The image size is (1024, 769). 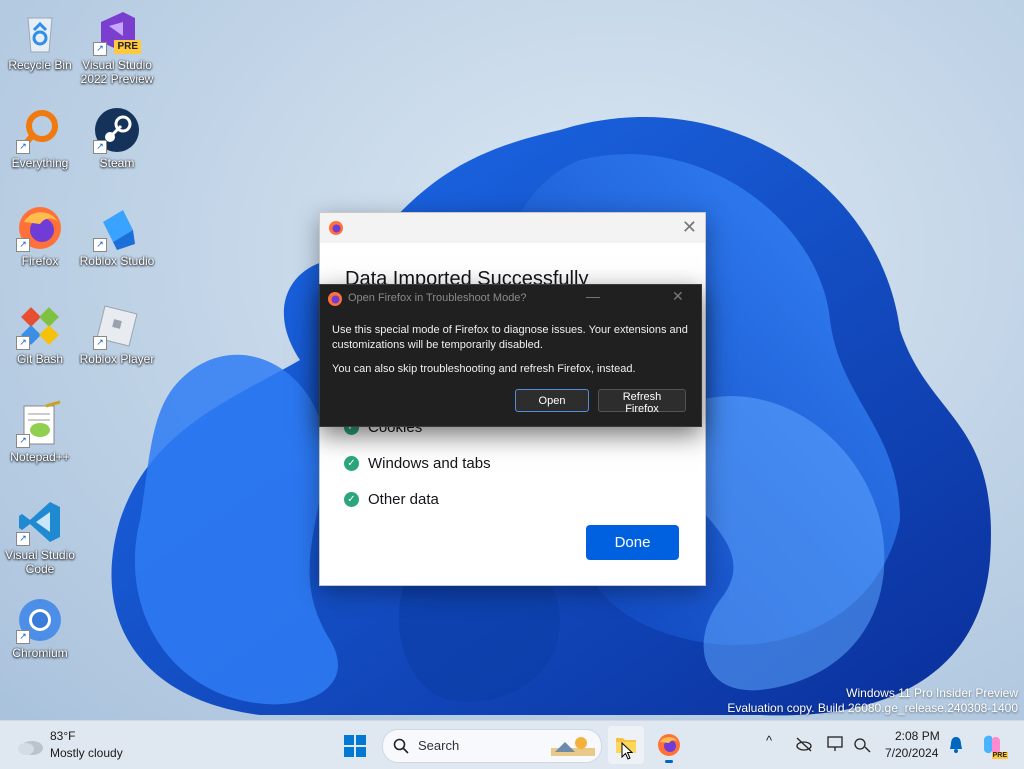 I want to click on desktop-icon-firefox: ↗ Firefox, so click(x=40, y=236).